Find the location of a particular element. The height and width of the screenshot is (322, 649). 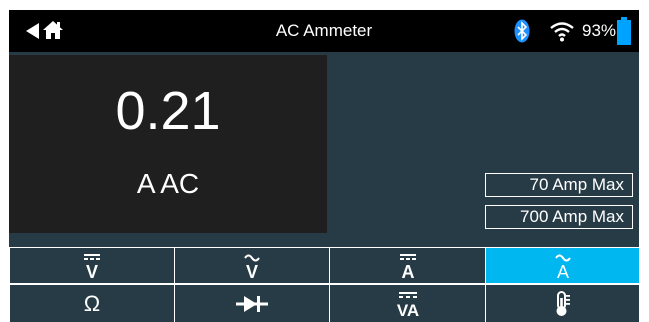

reading-unit: A AC is located at coordinates (168, 183).